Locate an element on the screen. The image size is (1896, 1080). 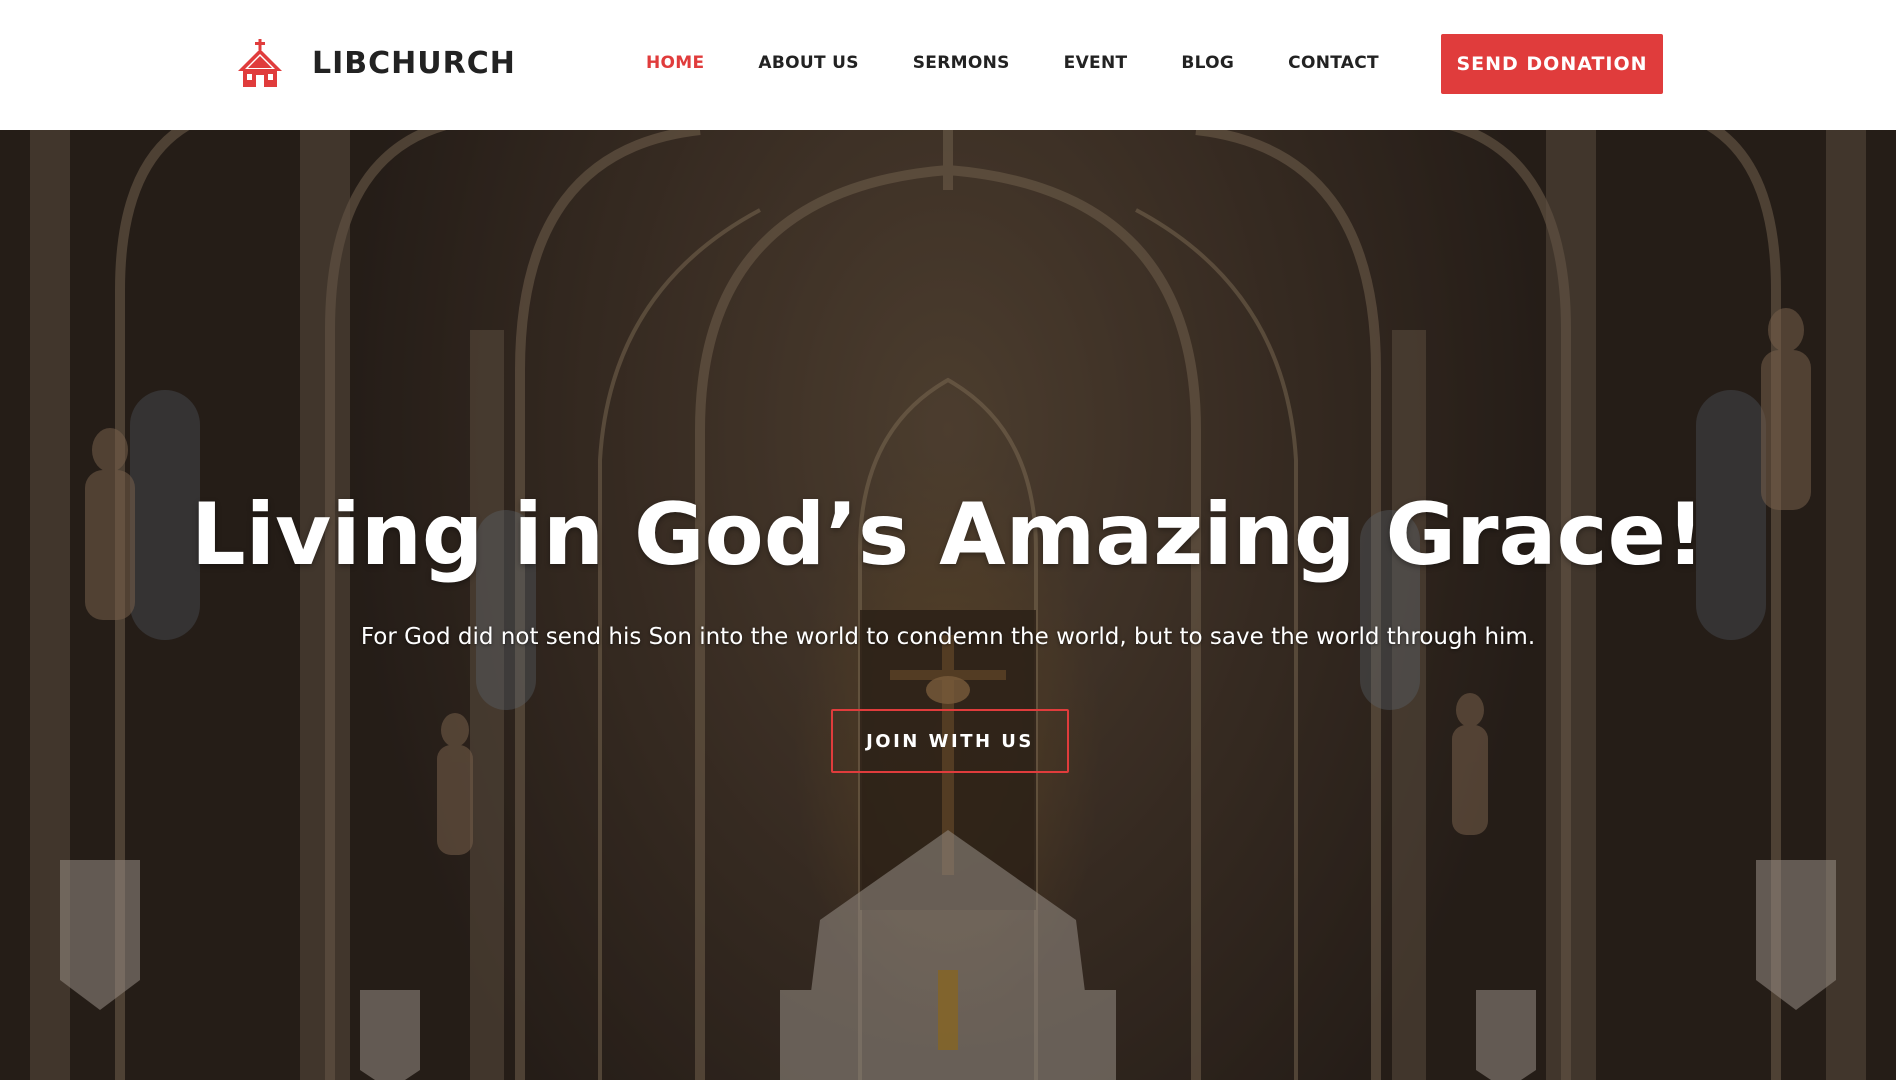
nav-home: HOME is located at coordinates (675, 63).